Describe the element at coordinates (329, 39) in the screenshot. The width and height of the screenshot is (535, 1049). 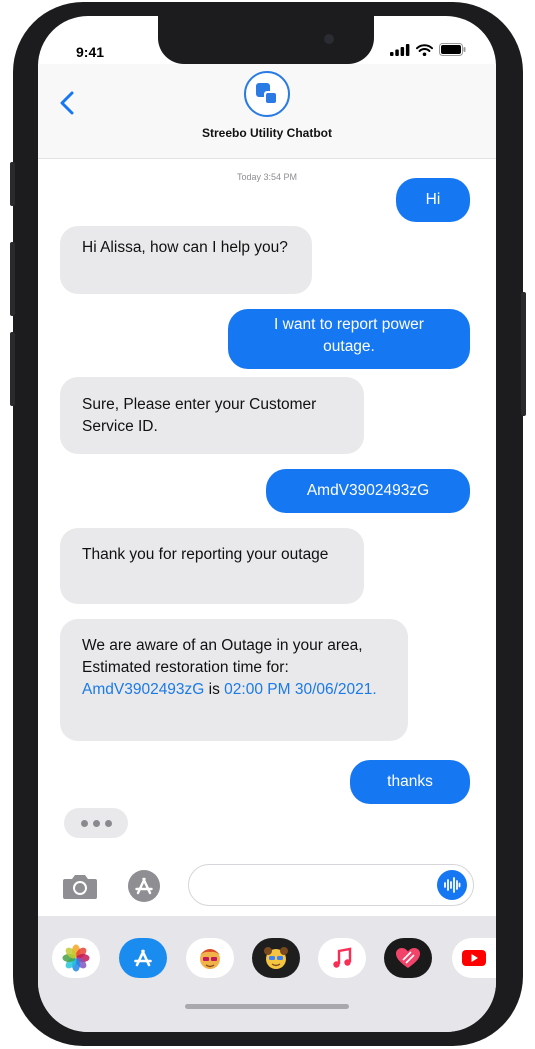
I see `front-camera` at that location.